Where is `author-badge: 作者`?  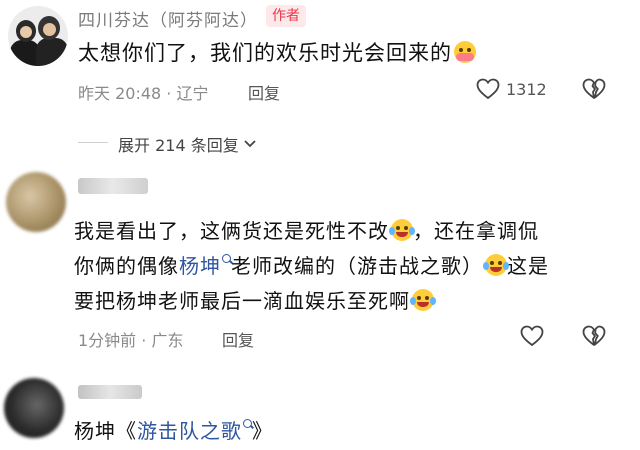
author-badge: 作者 is located at coordinates (286, 16).